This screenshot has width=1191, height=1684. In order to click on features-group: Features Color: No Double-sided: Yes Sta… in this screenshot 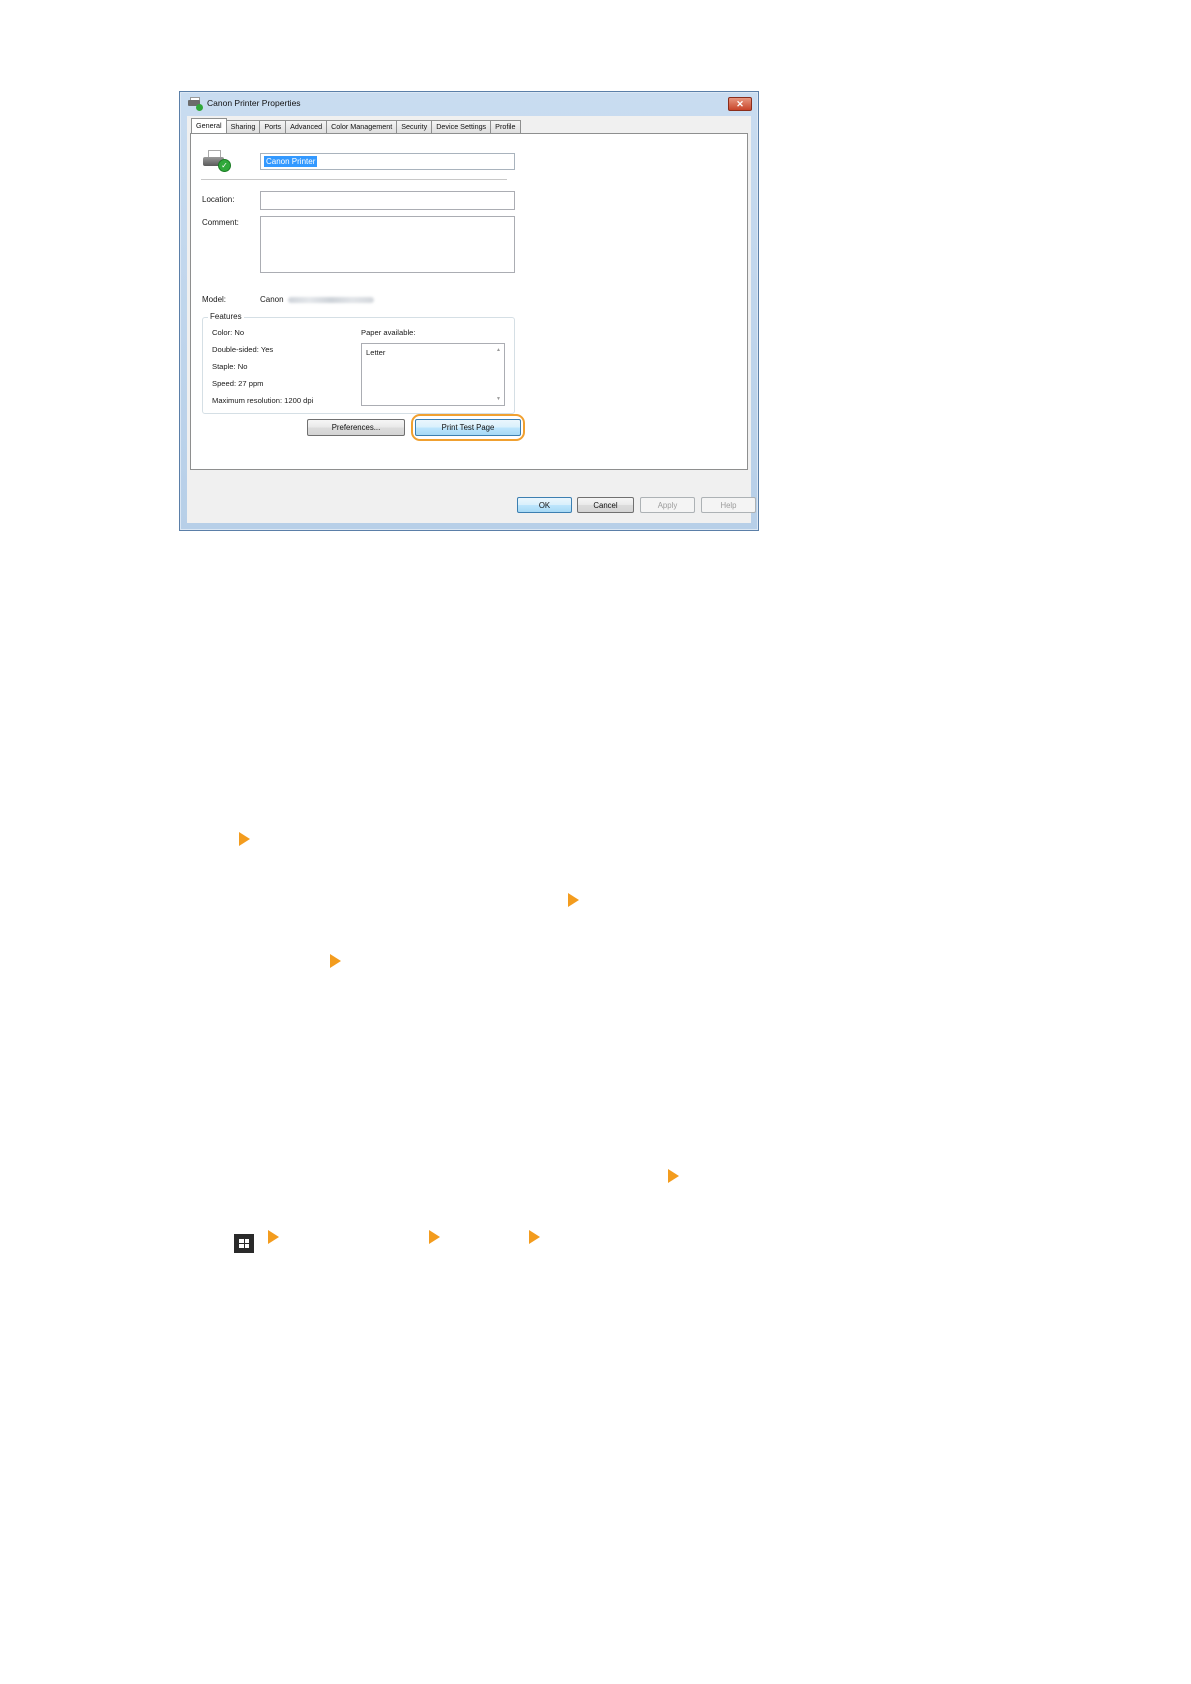, I will do `click(358, 363)`.